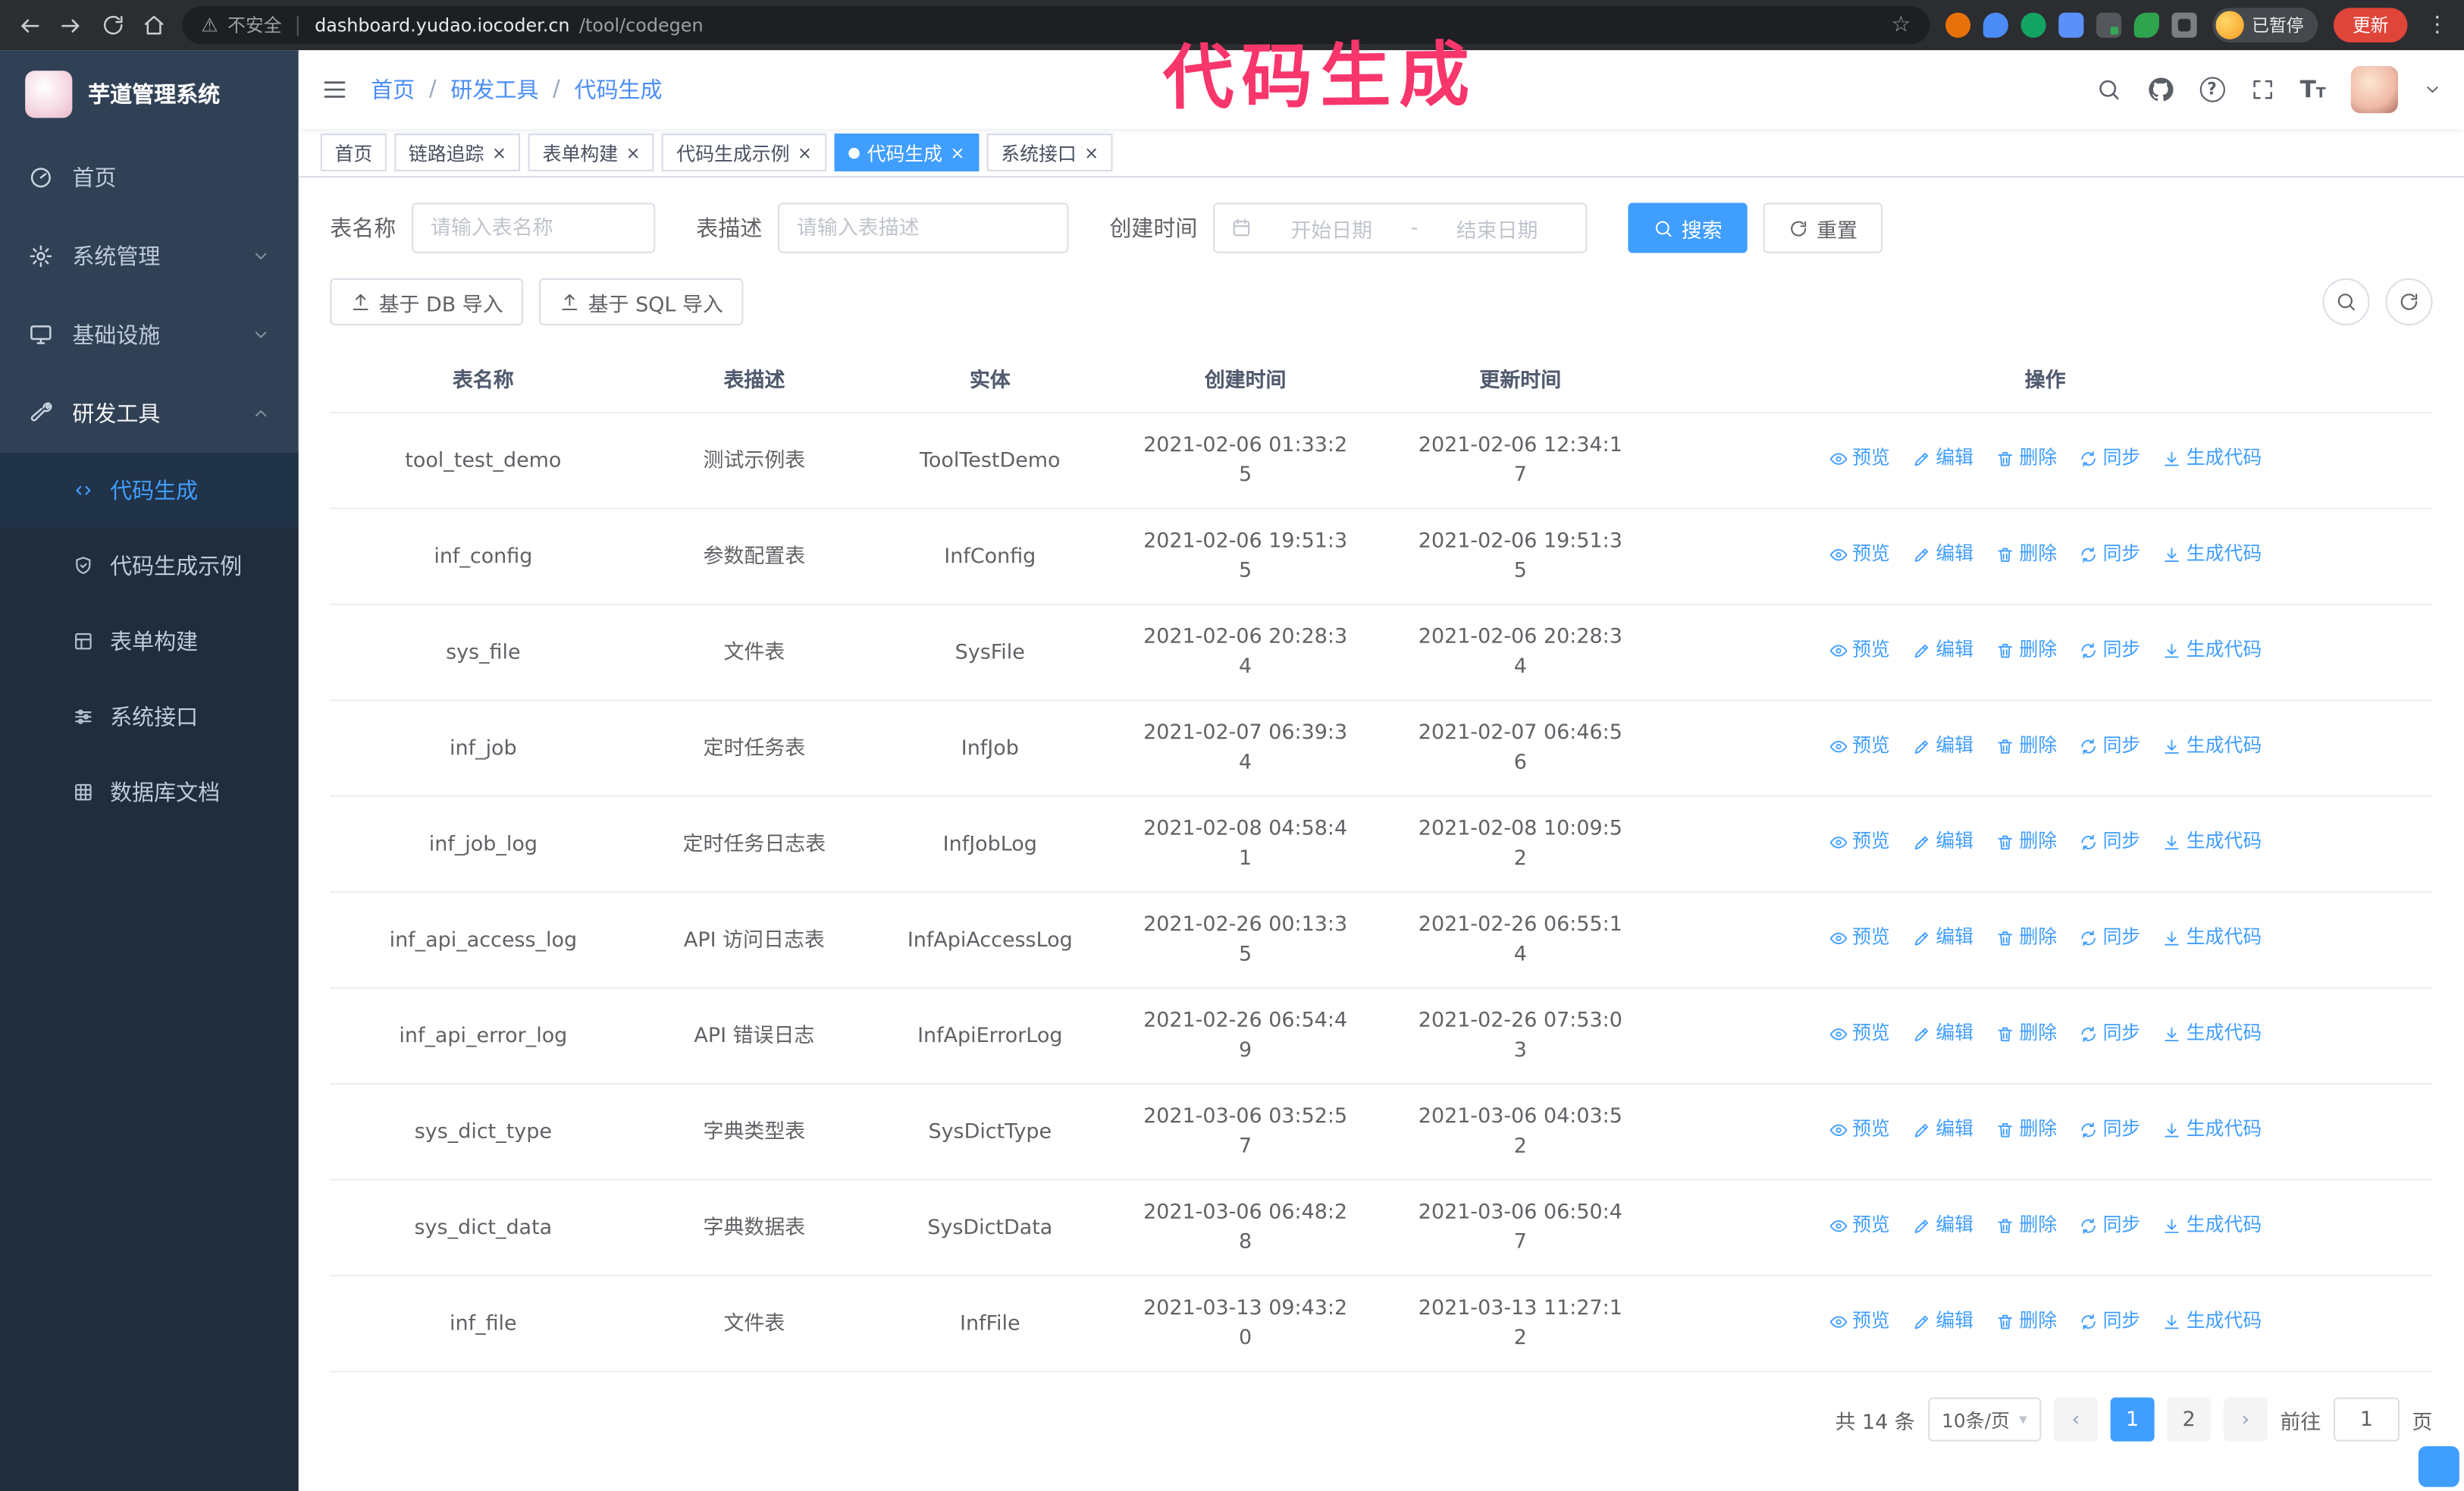 This screenshot has height=1491, width=2464. I want to click on breadcrumb-item-home: 首页, so click(393, 89).